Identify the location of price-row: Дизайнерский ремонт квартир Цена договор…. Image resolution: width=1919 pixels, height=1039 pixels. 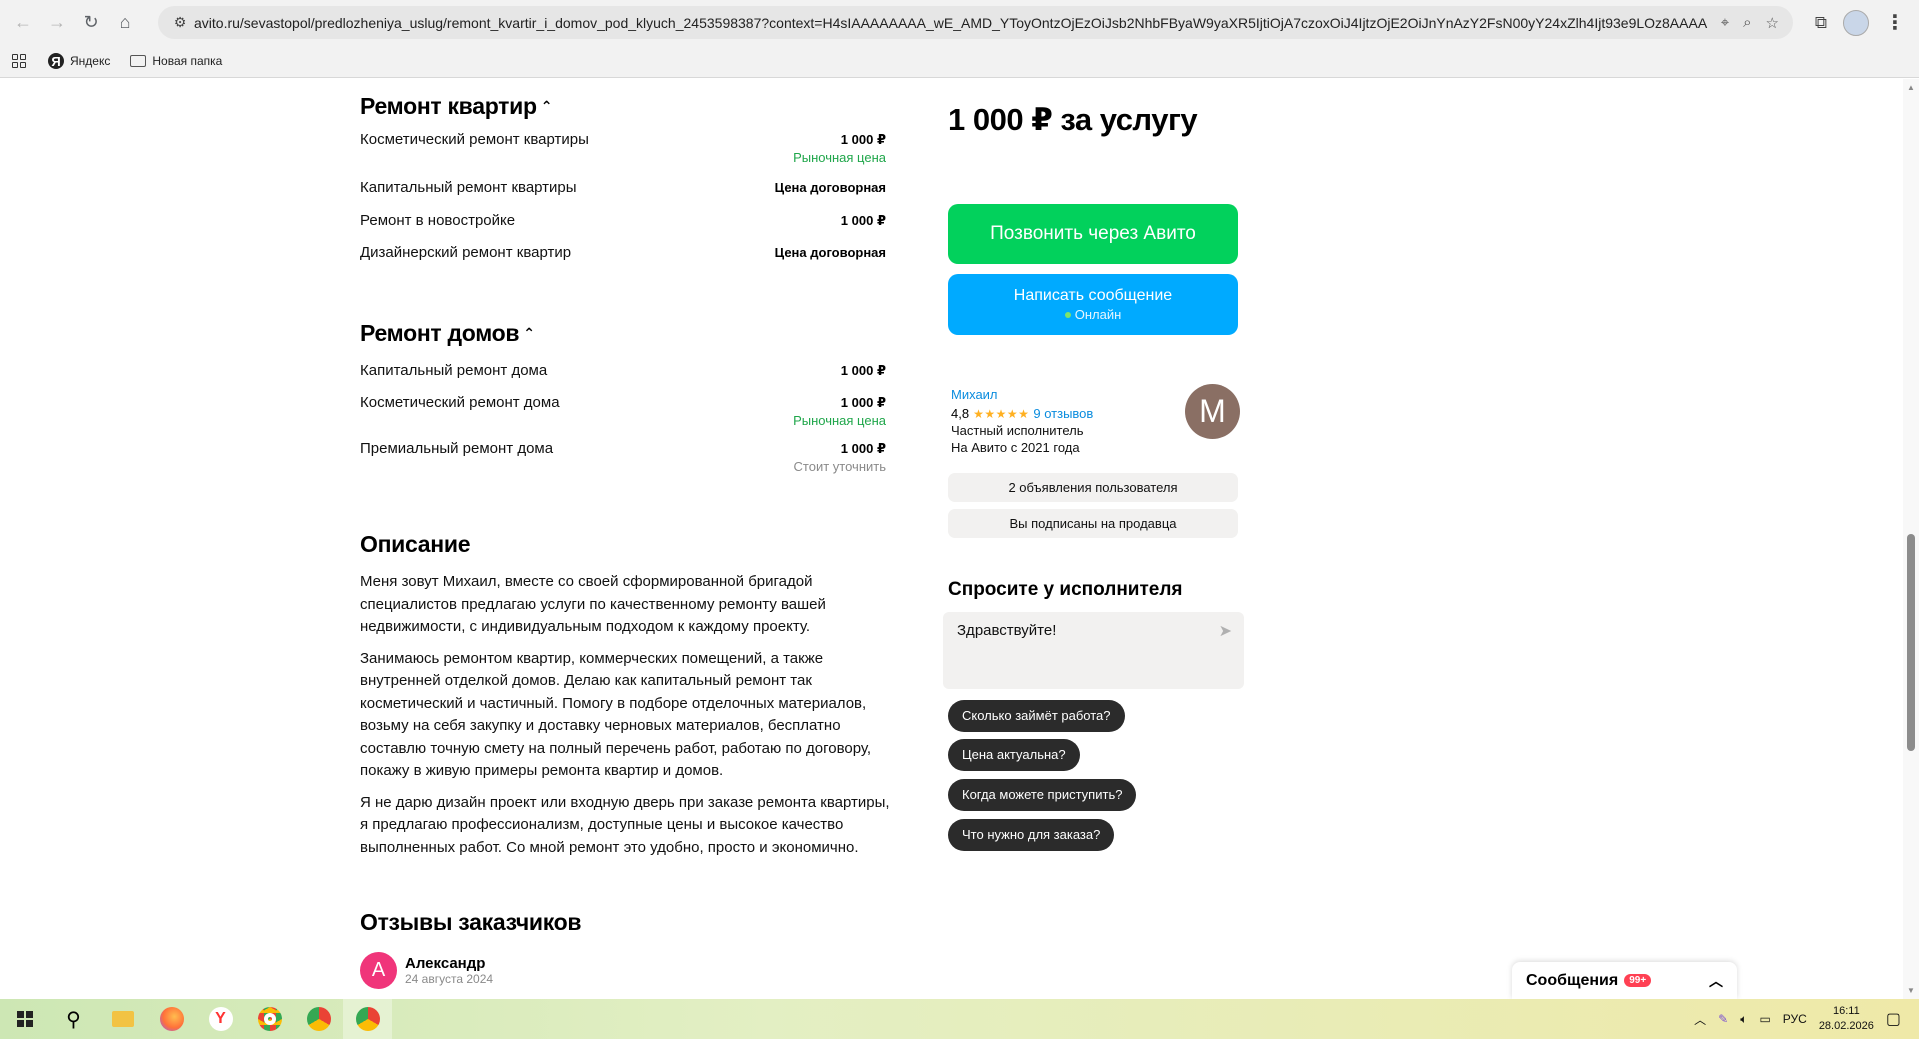
(623, 253).